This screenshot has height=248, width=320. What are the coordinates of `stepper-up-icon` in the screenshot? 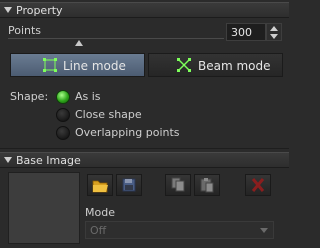 It's located at (274, 28).